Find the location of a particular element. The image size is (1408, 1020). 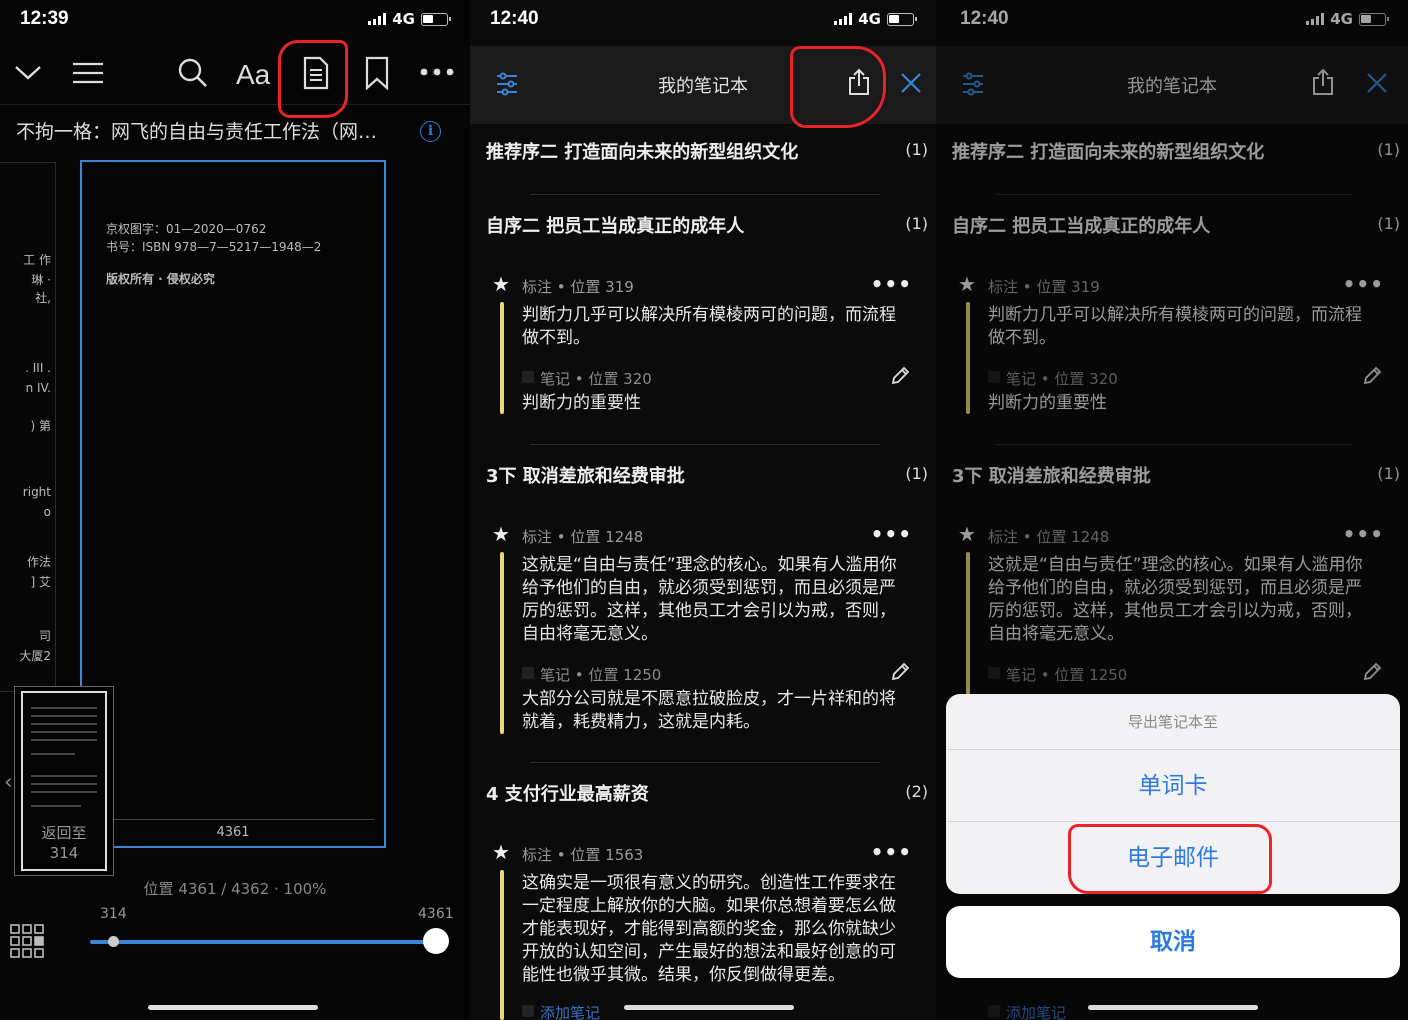

add-note-link: 添加笔记 is located at coordinates (560, 1011).